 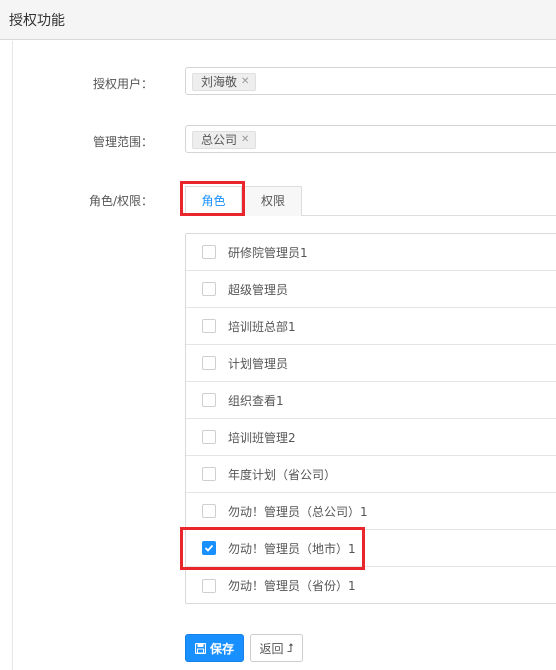 What do you see at coordinates (371, 437) in the screenshot?
I see `role-row: 培训班管理2` at bounding box center [371, 437].